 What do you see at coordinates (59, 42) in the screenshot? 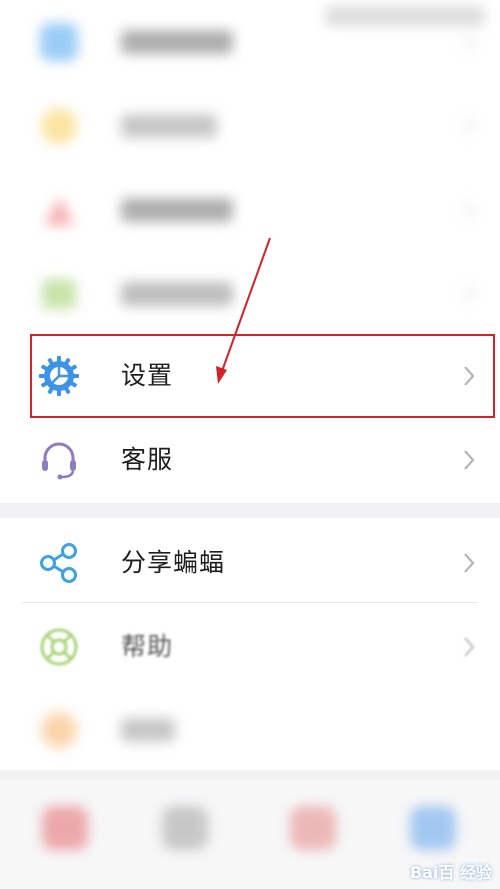
I see `blurred-blue-icon` at bounding box center [59, 42].